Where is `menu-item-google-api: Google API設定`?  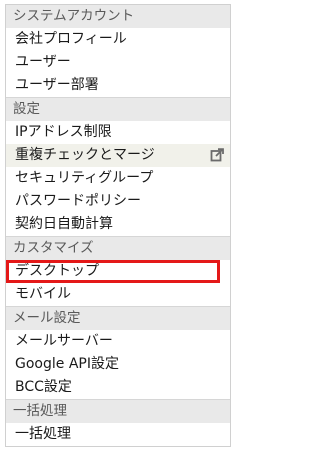
menu-item-google-api: Google API設定 is located at coordinates (118, 364).